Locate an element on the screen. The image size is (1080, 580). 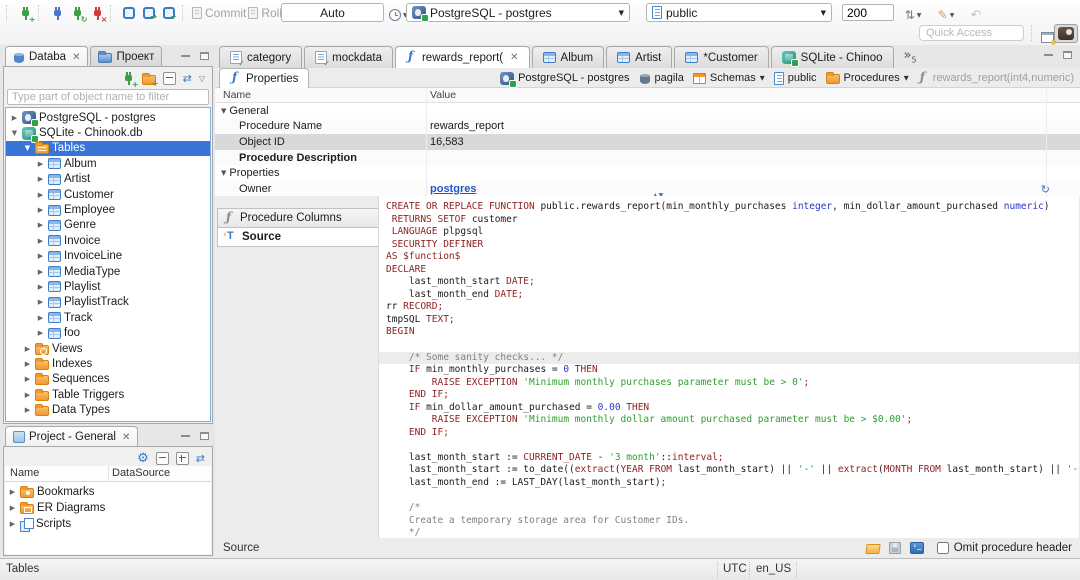
breadcrumb-item-pagila: pagila is located at coordinates (661, 78).